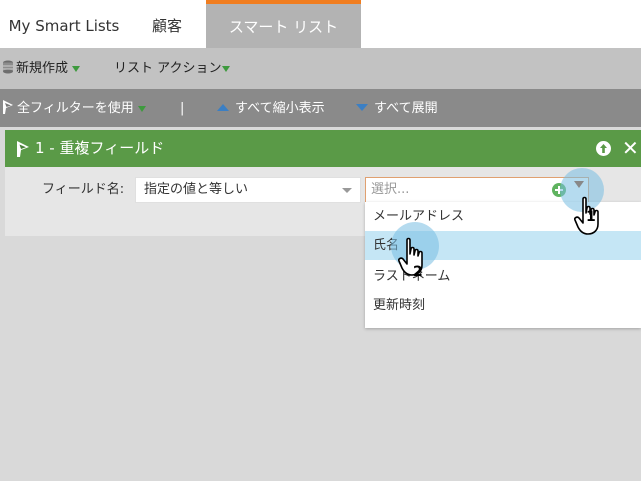 Image resolution: width=641 pixels, height=481 pixels. What do you see at coordinates (503, 305) in the screenshot?
I see `dropdown-item-updated-at: 更新時刻` at bounding box center [503, 305].